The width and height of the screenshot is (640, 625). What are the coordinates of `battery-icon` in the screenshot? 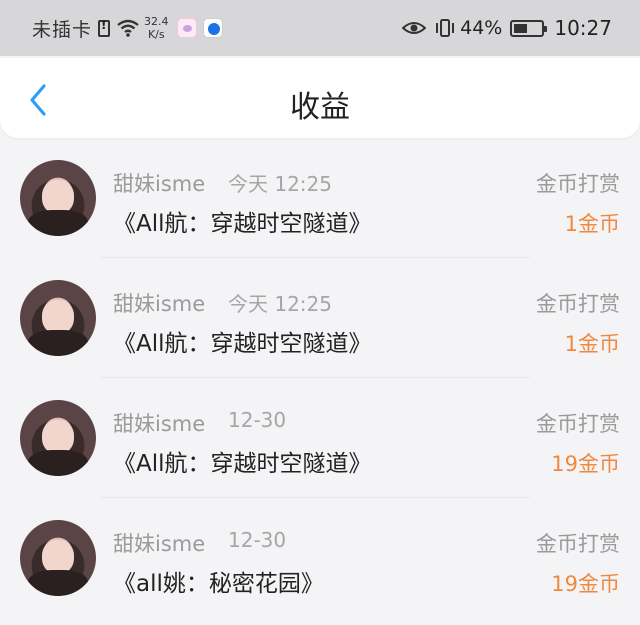 It's located at (529, 28).